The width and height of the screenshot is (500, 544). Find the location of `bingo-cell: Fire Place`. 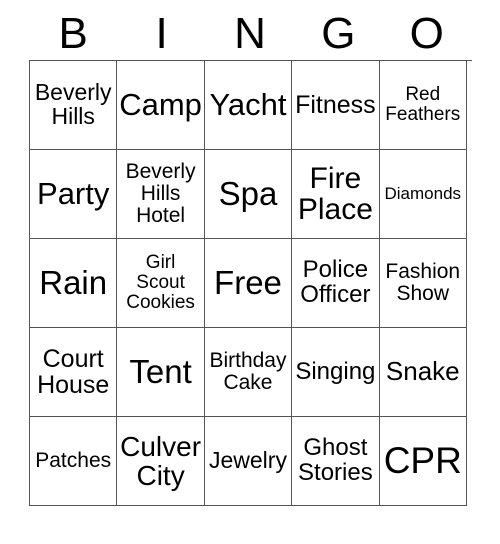

bingo-cell: Fire Place is located at coordinates (336, 194).